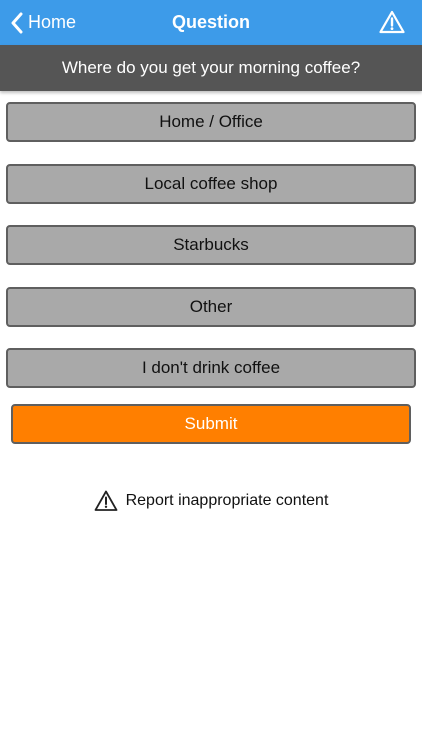 This screenshot has width=422, height=750. What do you see at coordinates (52, 22) in the screenshot?
I see `back-button-label: Home` at bounding box center [52, 22].